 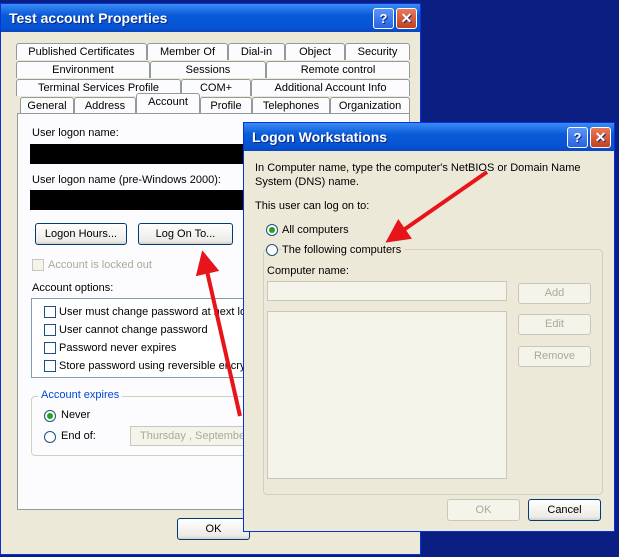 What do you see at coordinates (312, 206) in the screenshot?
I see `can-log-on-label: This user can log on to:` at bounding box center [312, 206].